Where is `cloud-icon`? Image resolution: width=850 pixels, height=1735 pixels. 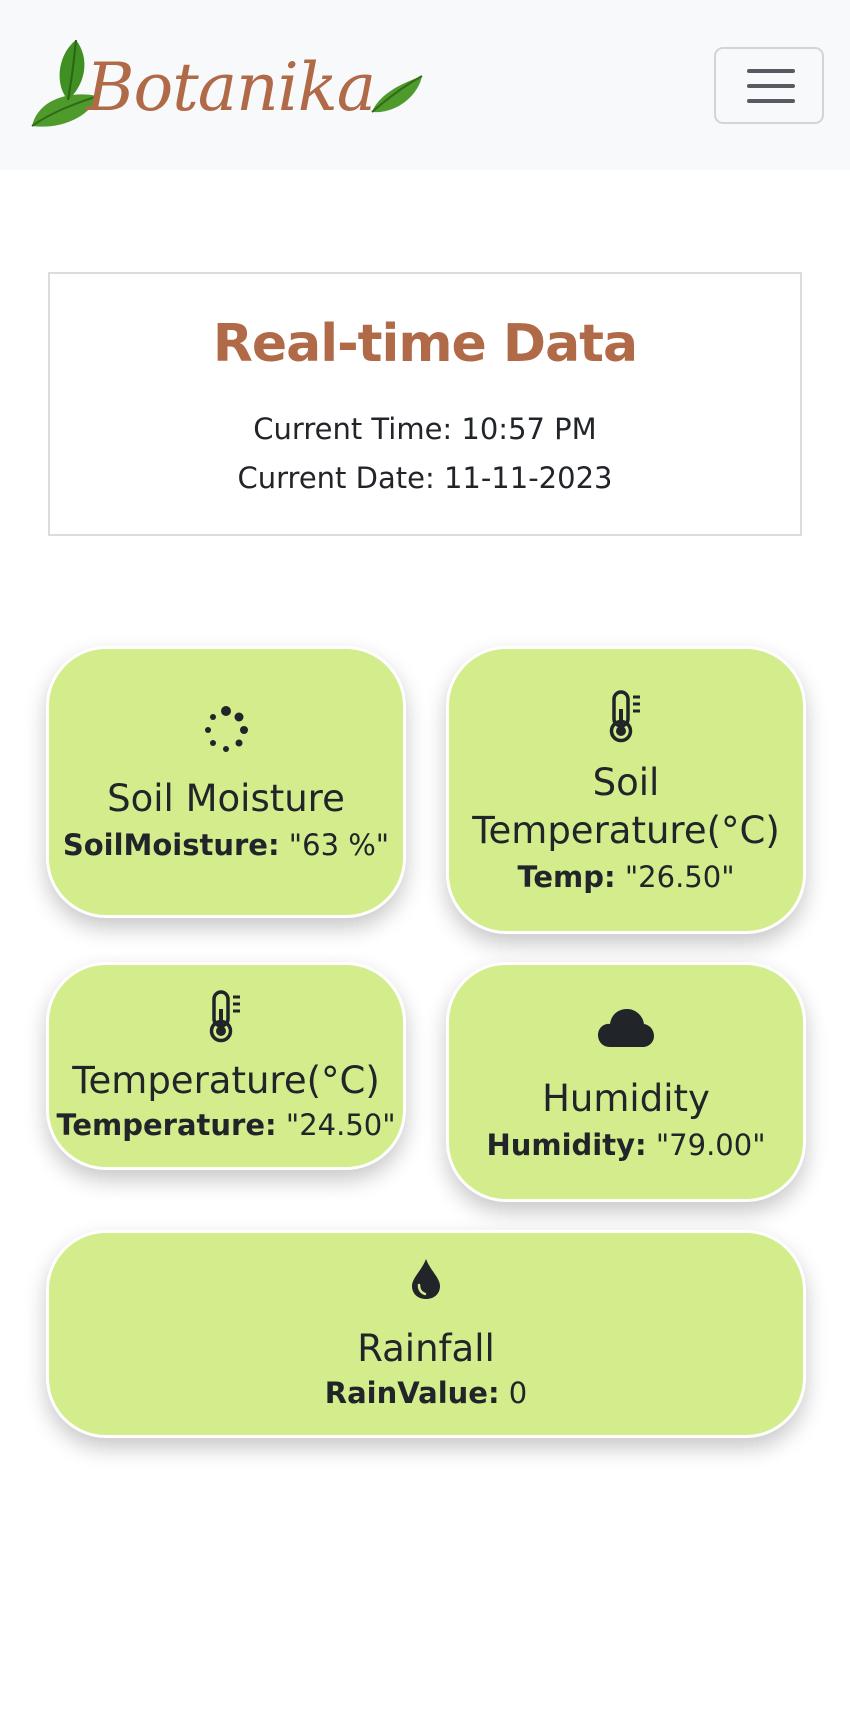 cloud-icon is located at coordinates (626, 1030).